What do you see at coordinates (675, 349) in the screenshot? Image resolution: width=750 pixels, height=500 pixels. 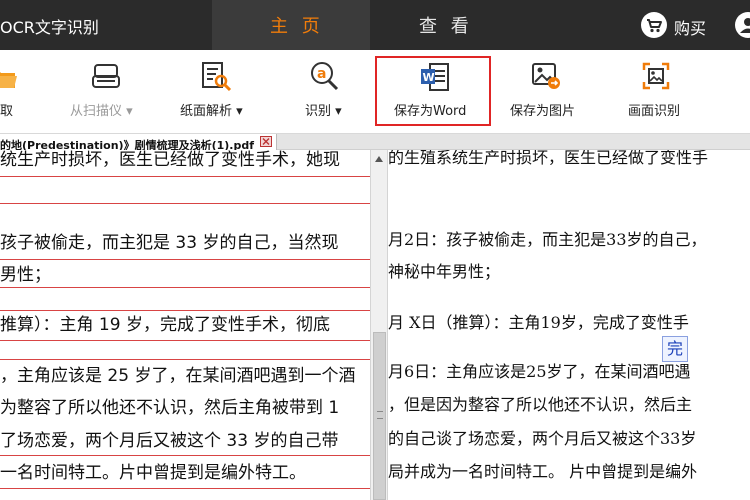 I see `character-suggestion-popup: 完` at bounding box center [675, 349].